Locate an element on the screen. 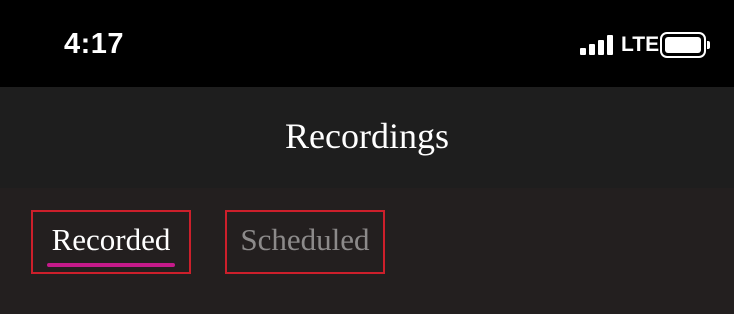 The width and height of the screenshot is (734, 314). active-tab-indicator is located at coordinates (111, 265).